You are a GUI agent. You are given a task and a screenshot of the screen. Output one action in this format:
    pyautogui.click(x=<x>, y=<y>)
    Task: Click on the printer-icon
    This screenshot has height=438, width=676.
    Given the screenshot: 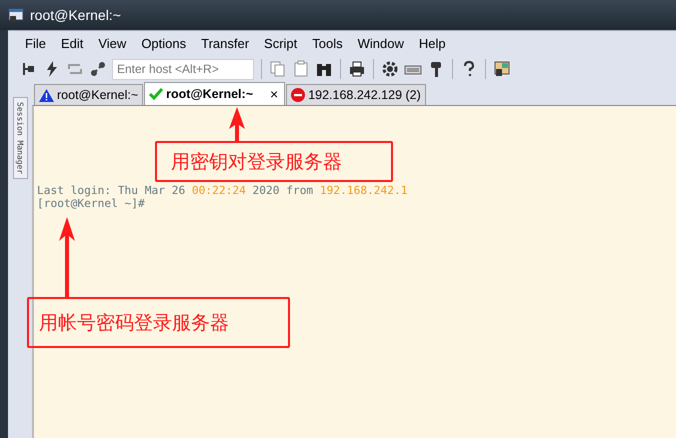 What is the action you would take?
    pyautogui.click(x=357, y=69)
    